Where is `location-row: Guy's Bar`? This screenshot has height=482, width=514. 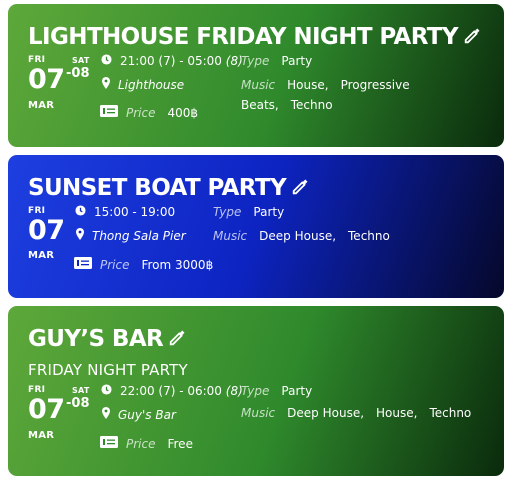
location-row: Guy's Bar is located at coordinates (139, 414).